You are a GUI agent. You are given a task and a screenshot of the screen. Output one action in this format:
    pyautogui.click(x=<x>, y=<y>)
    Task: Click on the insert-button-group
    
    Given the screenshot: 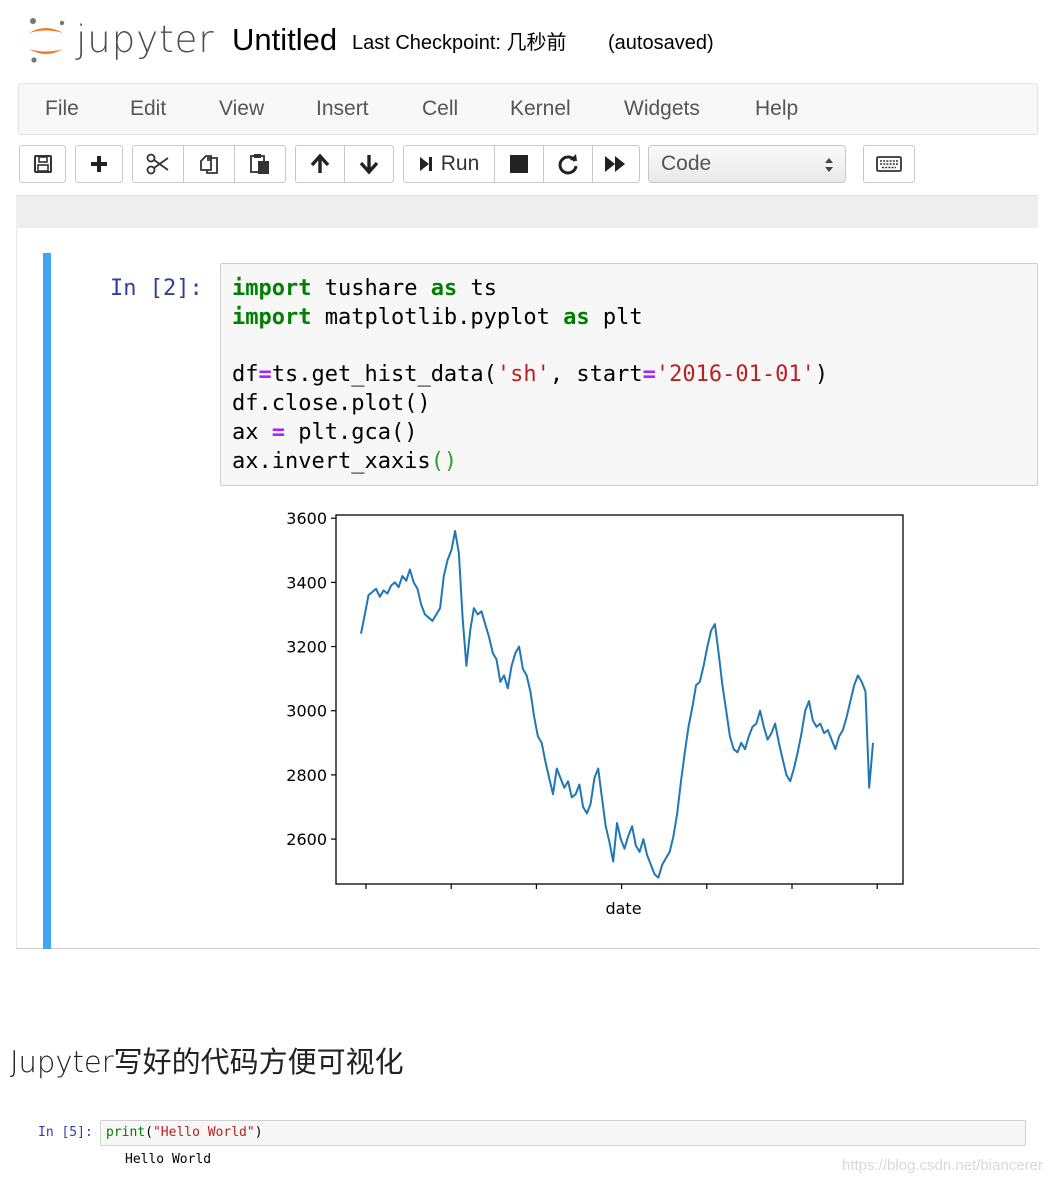 What is the action you would take?
    pyautogui.click(x=99, y=164)
    